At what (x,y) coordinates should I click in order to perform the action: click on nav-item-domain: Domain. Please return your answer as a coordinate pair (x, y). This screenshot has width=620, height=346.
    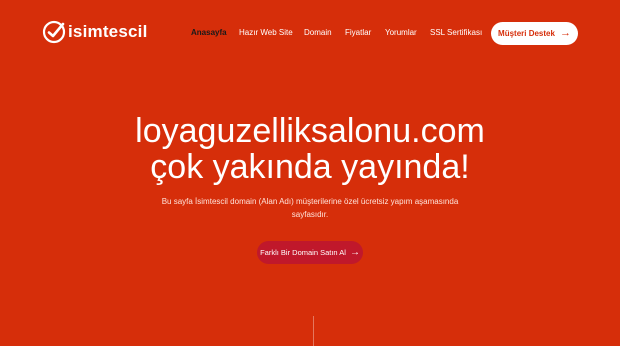
    Looking at the image, I should click on (318, 32).